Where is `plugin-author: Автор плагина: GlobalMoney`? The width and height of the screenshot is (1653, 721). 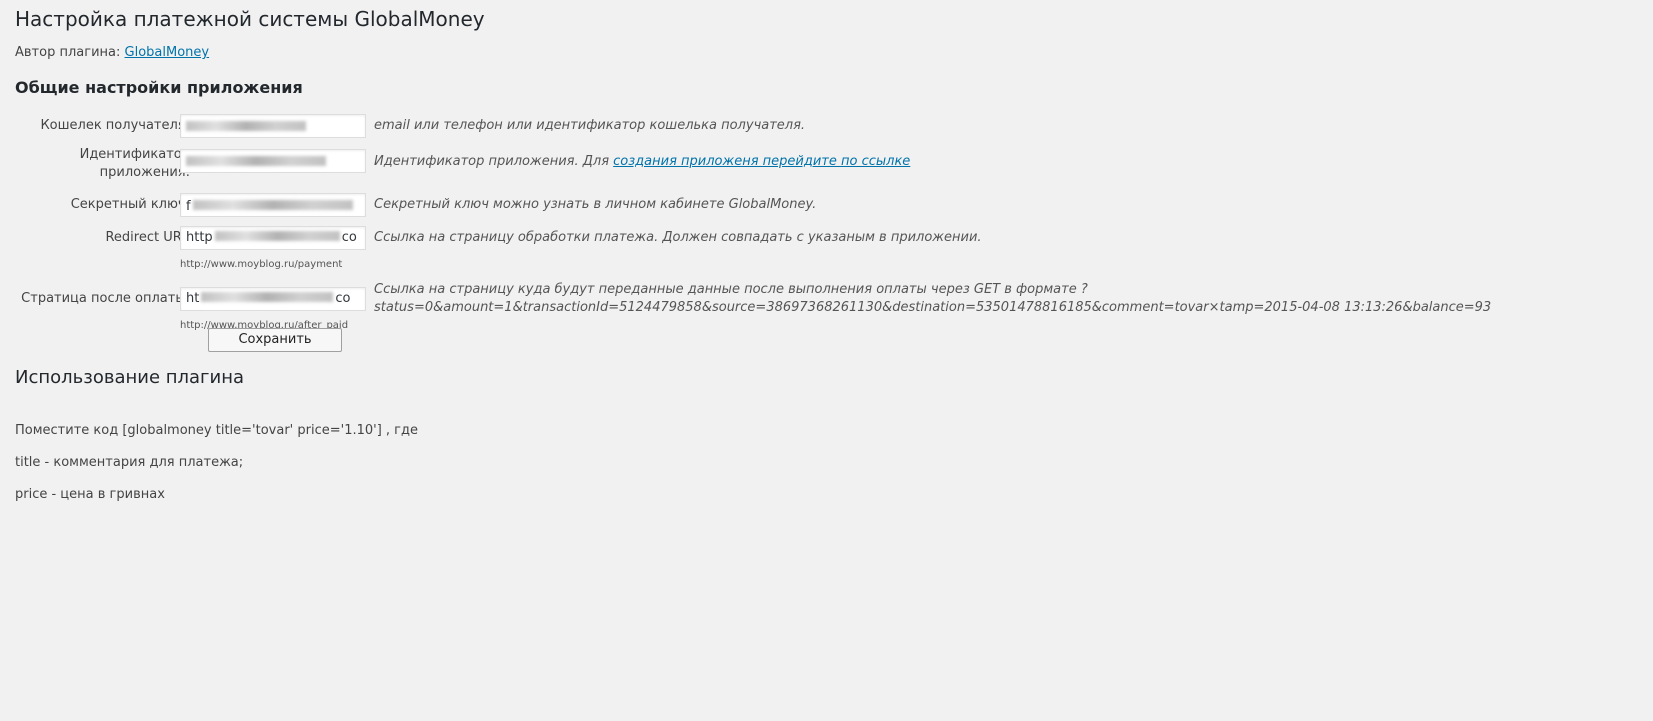 plugin-author: Автор плагина: GlobalMoney is located at coordinates (112, 52).